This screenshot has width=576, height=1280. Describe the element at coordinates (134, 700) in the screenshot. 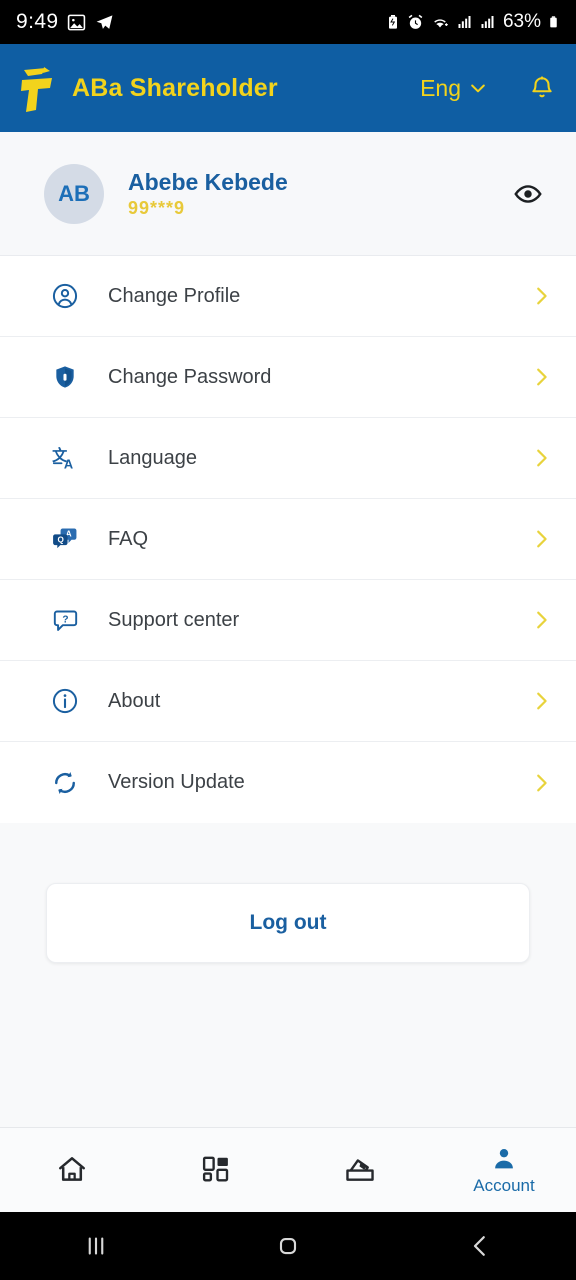

I see `menu-item-label: About` at that location.